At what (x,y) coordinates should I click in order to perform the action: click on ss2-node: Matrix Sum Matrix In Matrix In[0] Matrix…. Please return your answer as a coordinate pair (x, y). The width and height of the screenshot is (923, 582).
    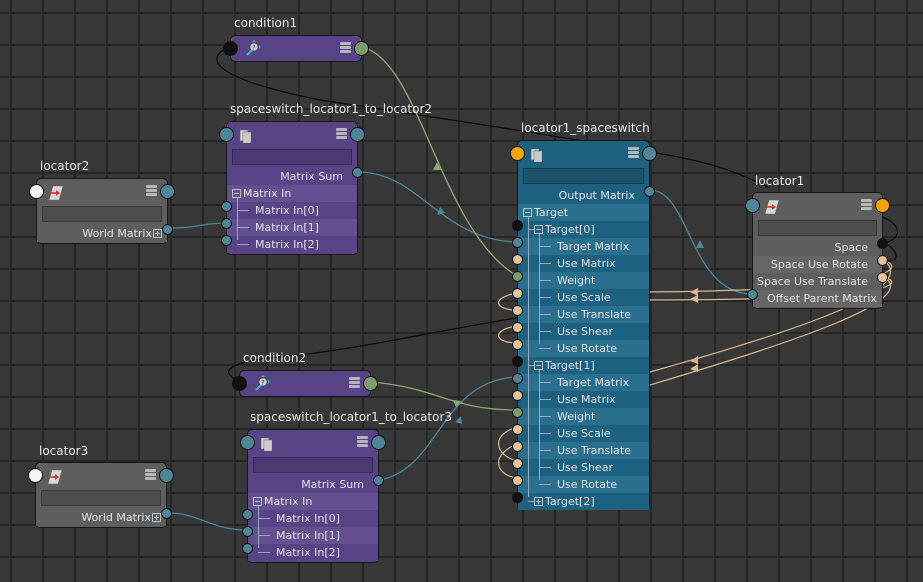
    Looking at the image, I should click on (292, 188).